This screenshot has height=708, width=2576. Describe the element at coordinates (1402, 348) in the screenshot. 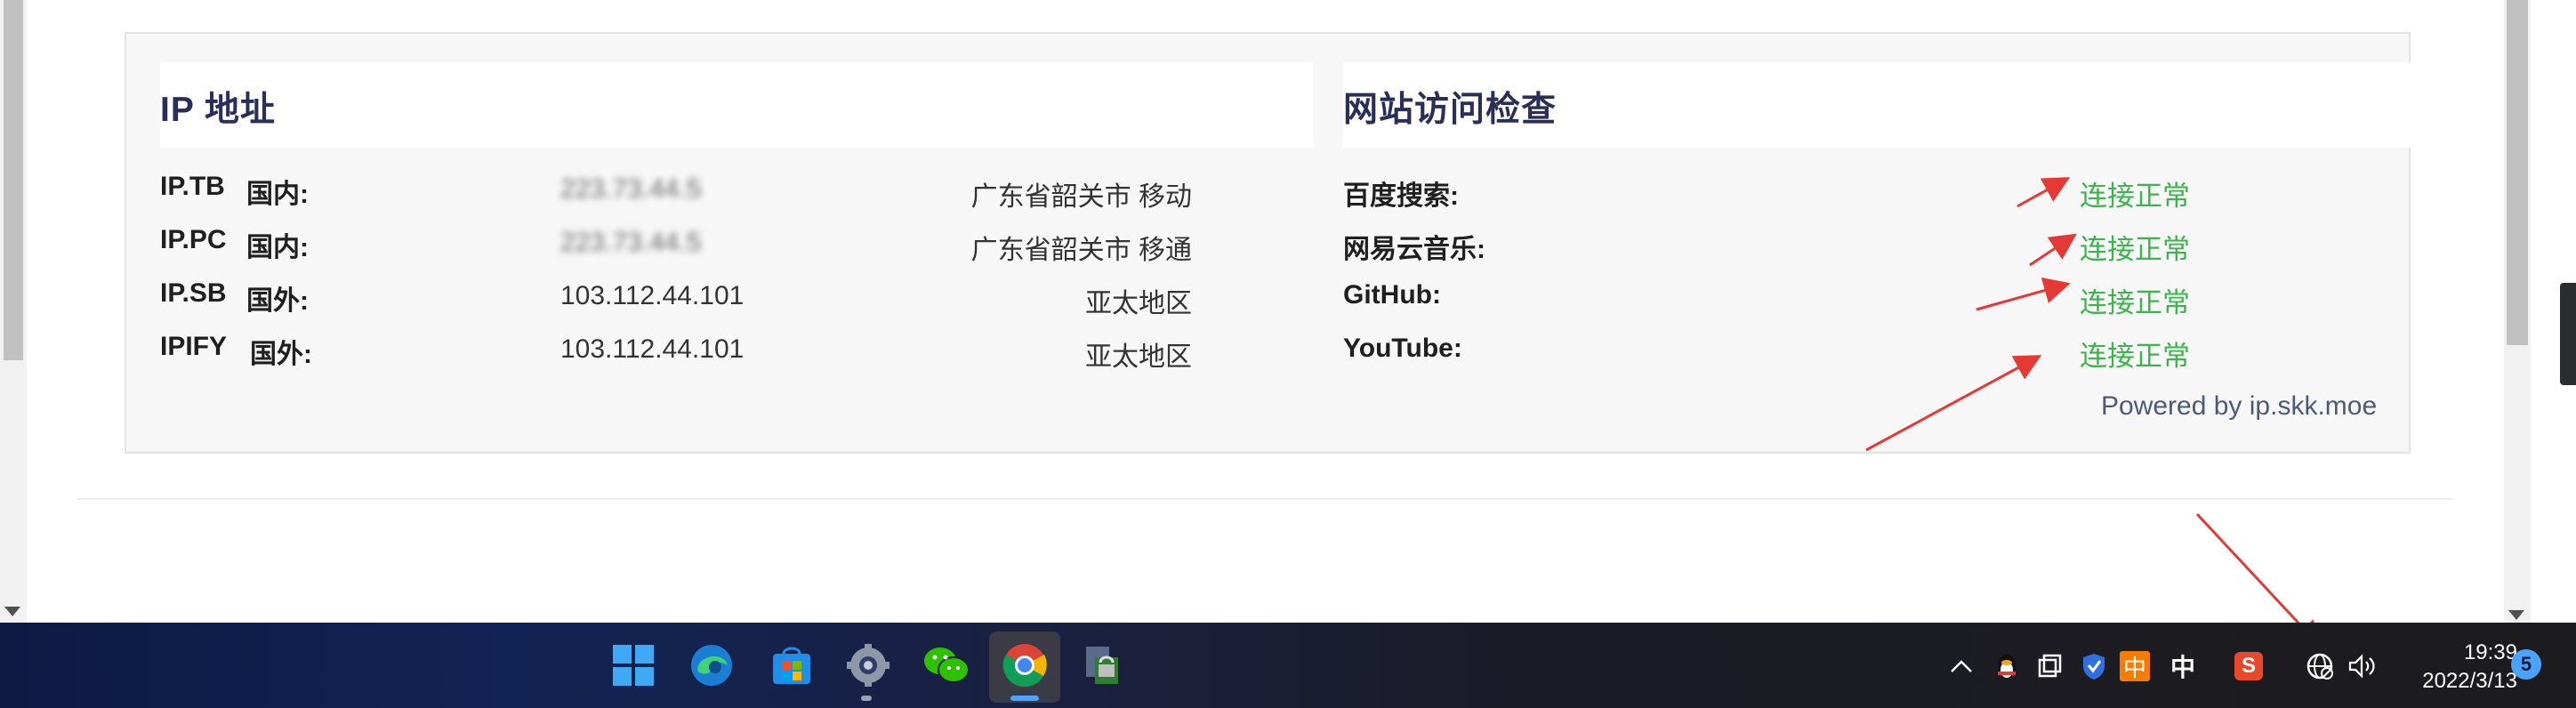

I see `site-label: YouTube:` at that location.